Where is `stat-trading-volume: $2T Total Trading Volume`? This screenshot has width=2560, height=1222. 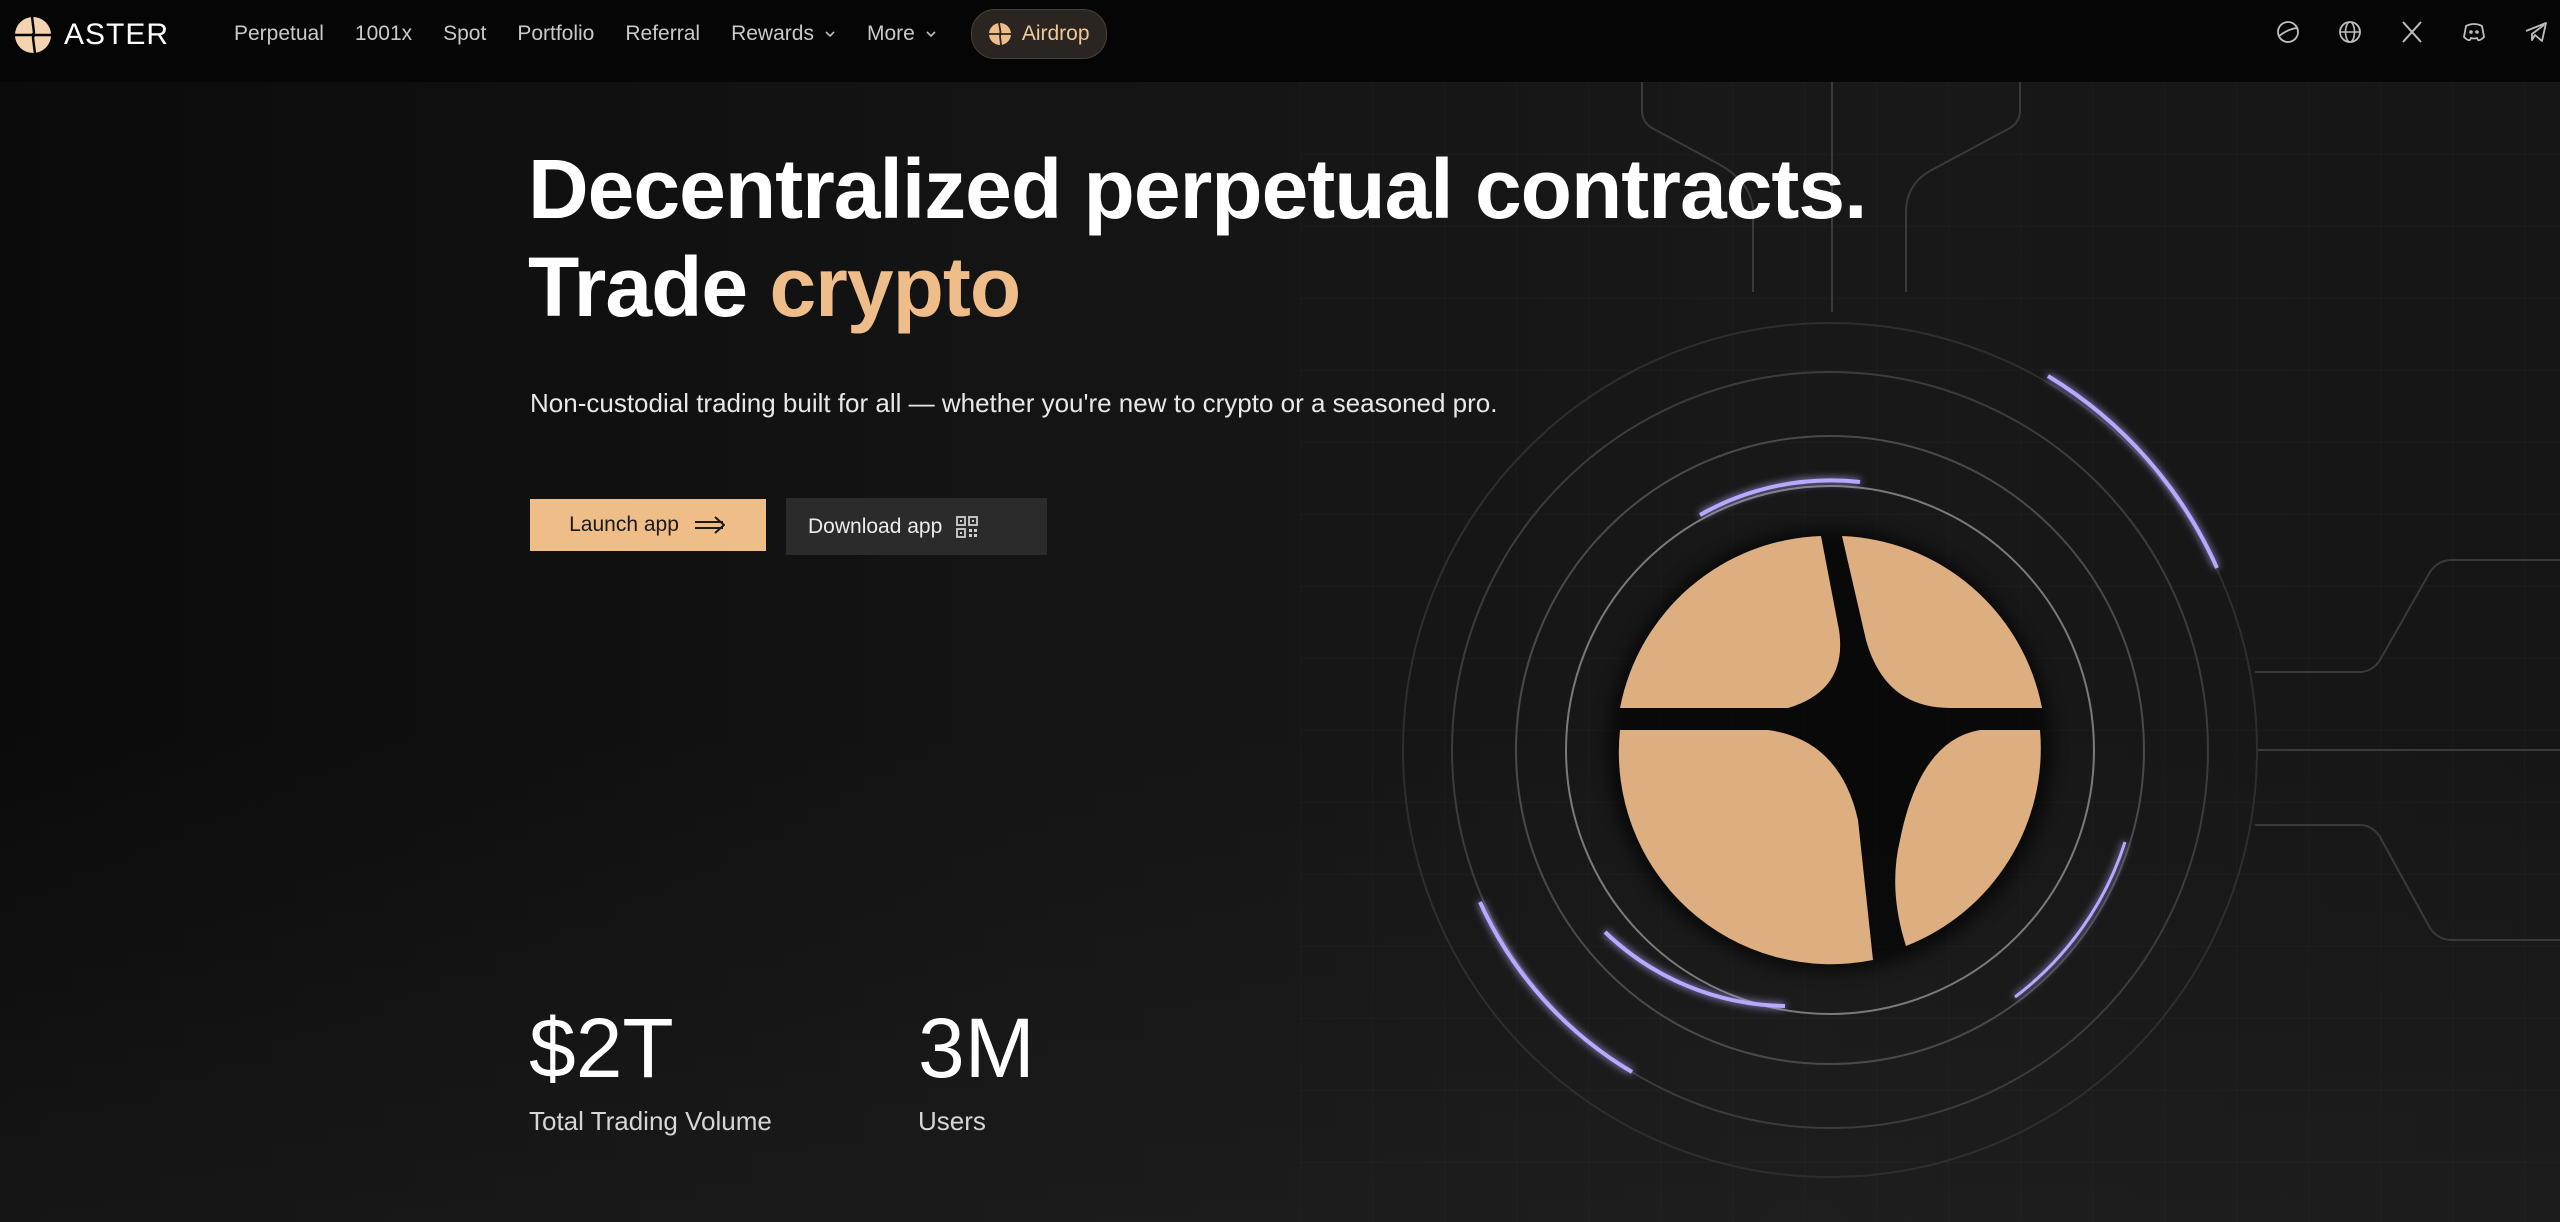 stat-trading-volume: $2T Total Trading Volume is located at coordinates (650, 1068).